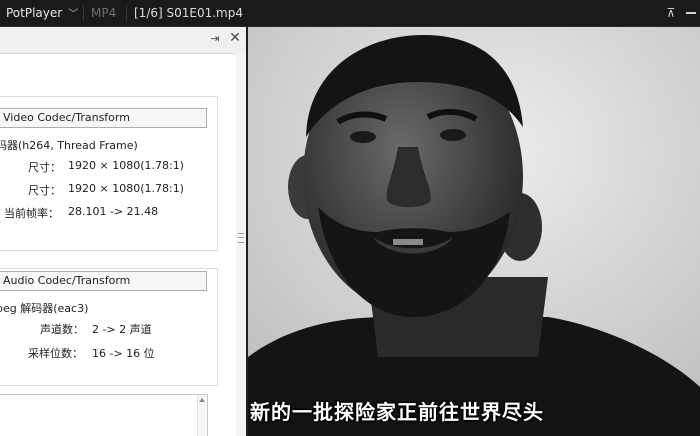  What do you see at coordinates (55, 353) in the screenshot?
I see `audio-bits-label: 采样位数：` at bounding box center [55, 353].